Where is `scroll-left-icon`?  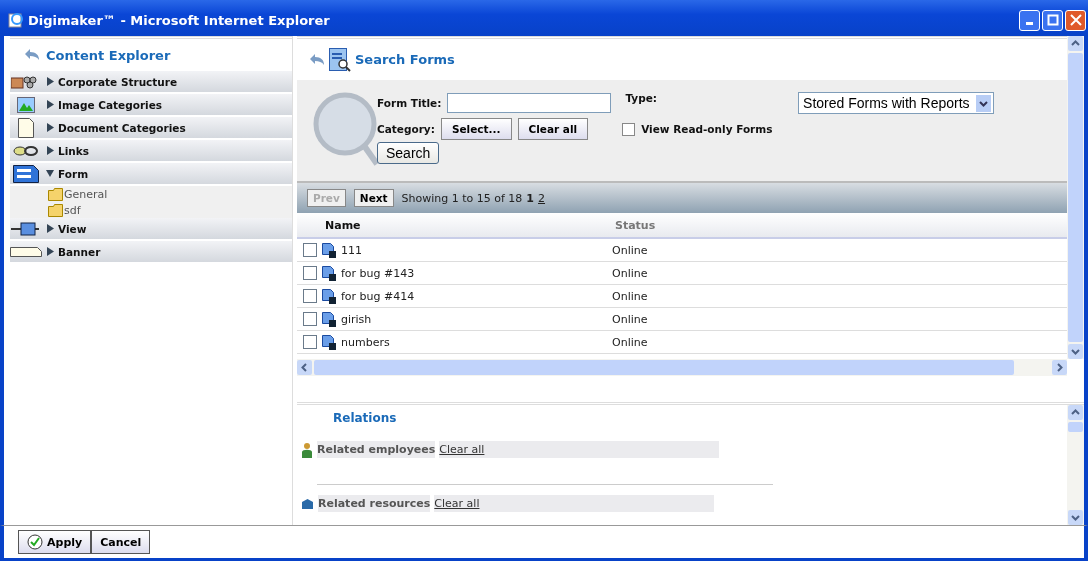
scroll-left-icon is located at coordinates (304, 367).